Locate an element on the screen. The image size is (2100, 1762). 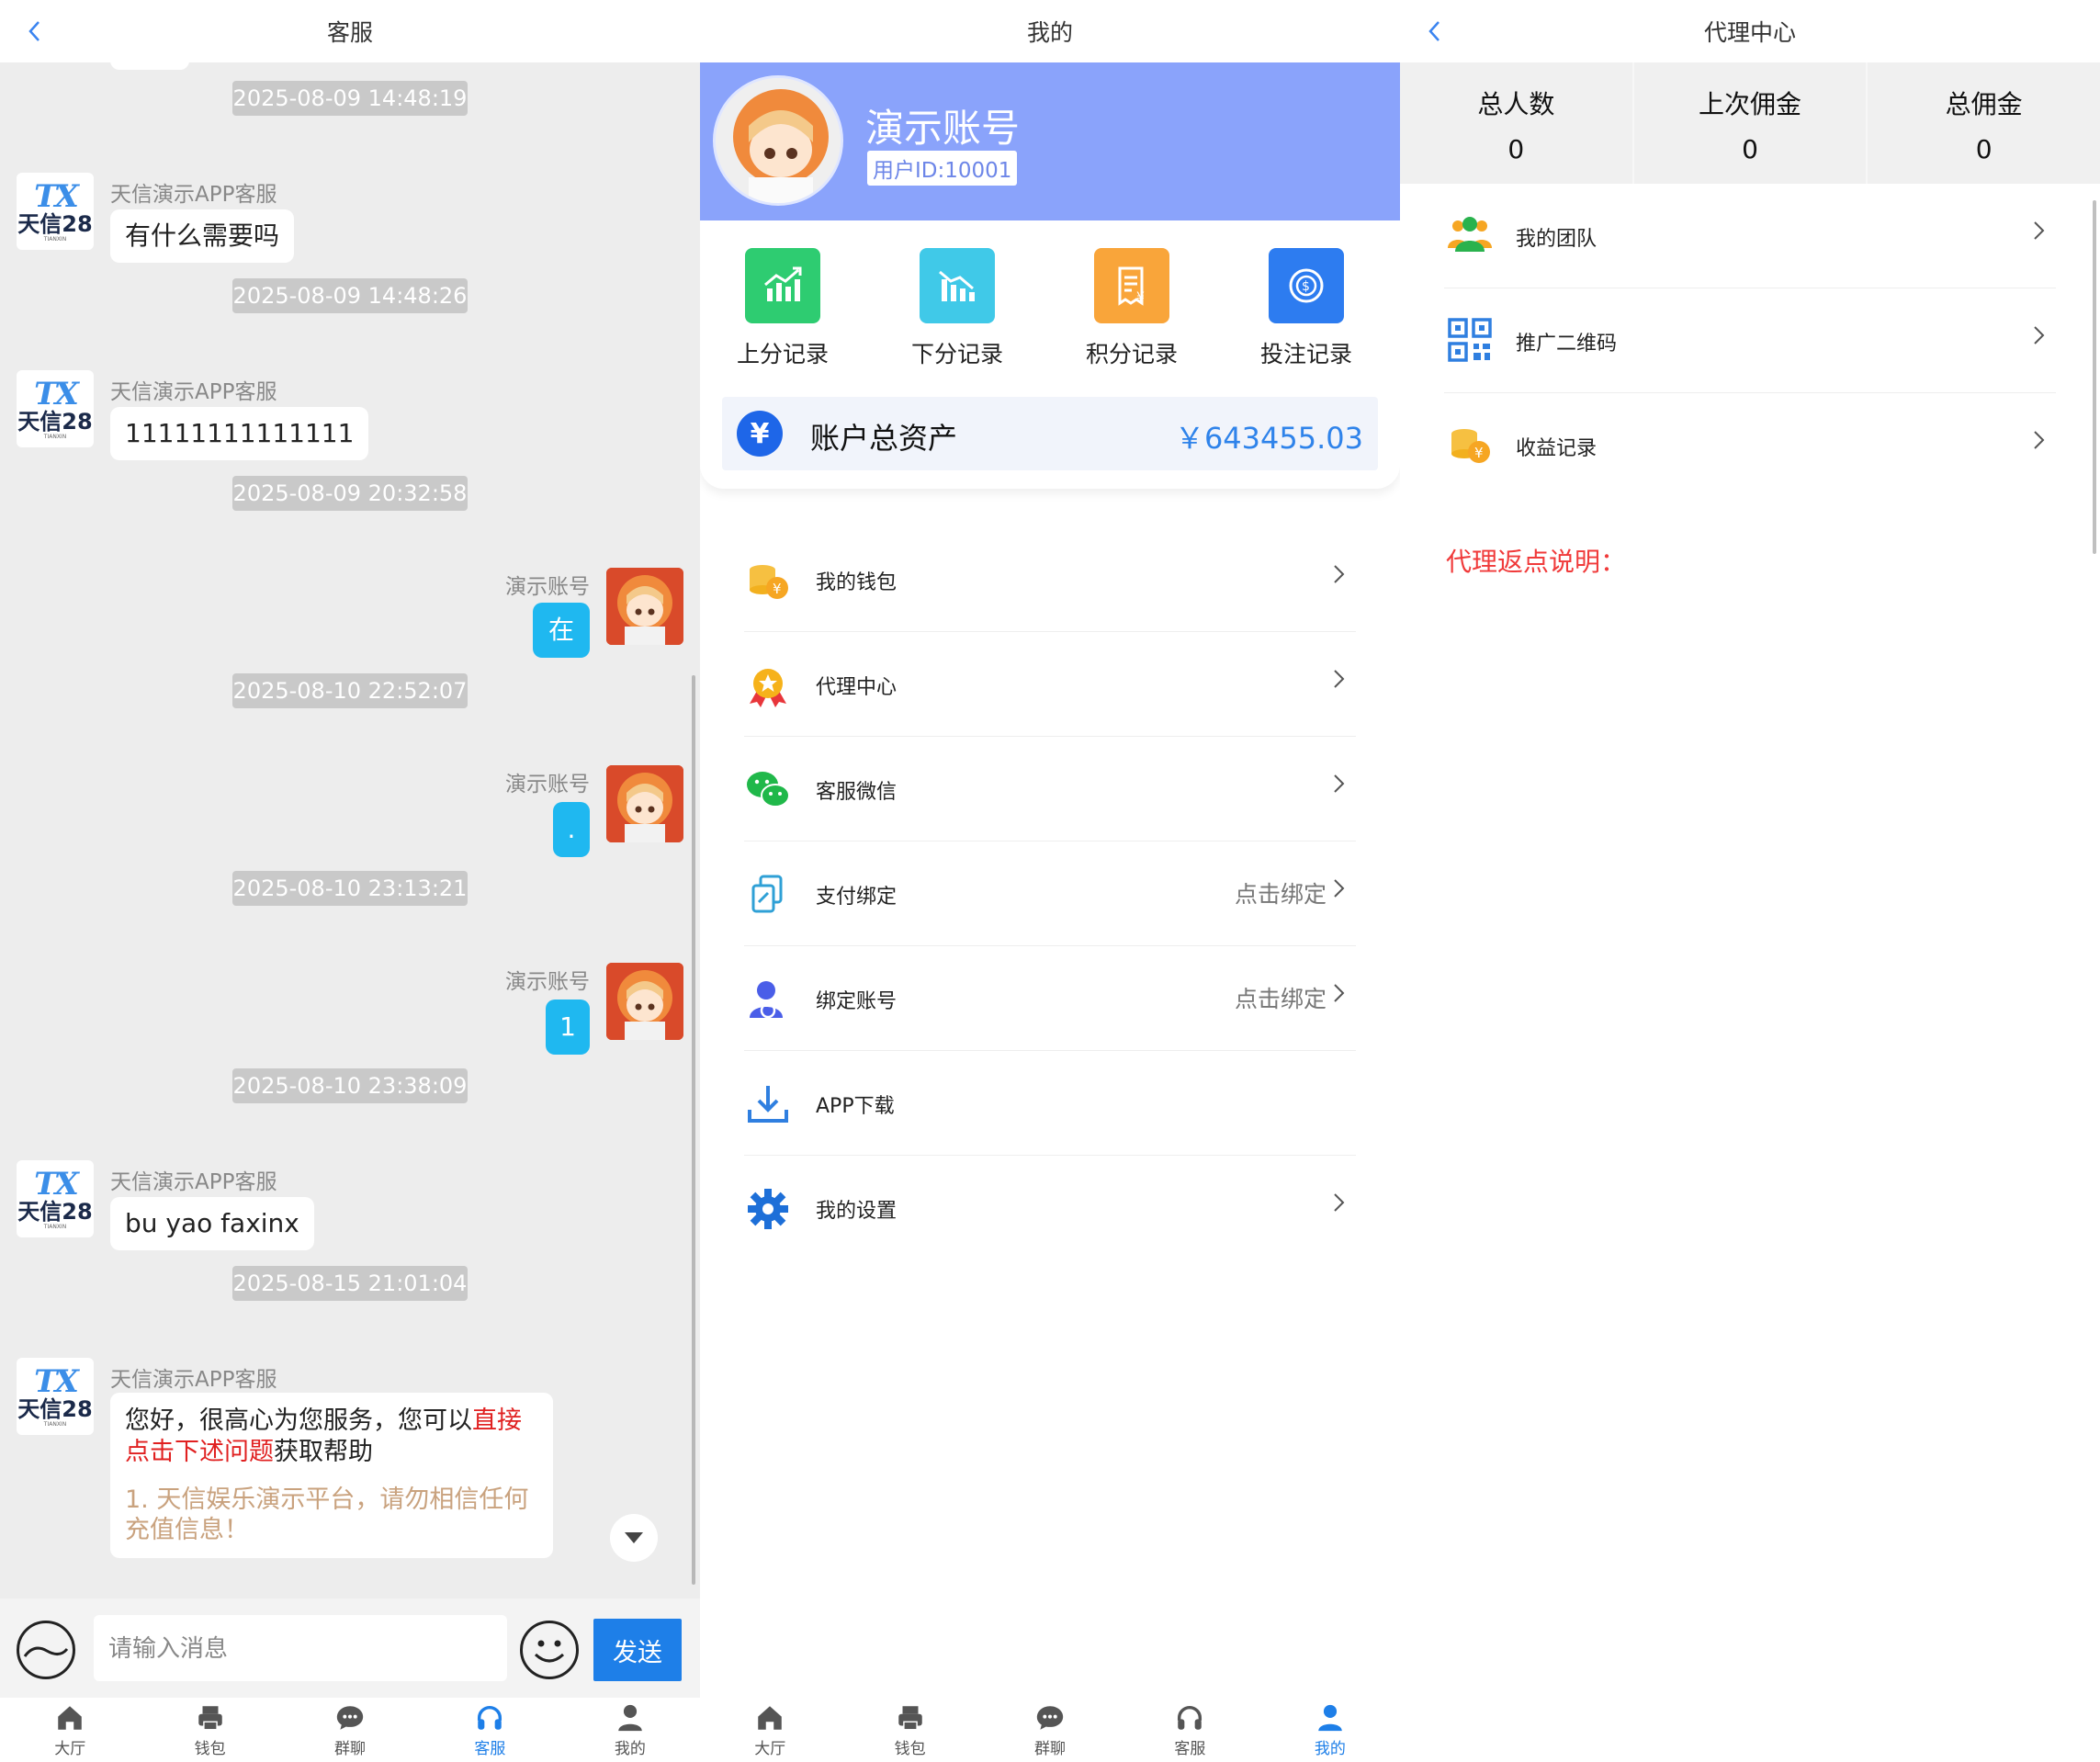
download-icon is located at coordinates (768, 1104).